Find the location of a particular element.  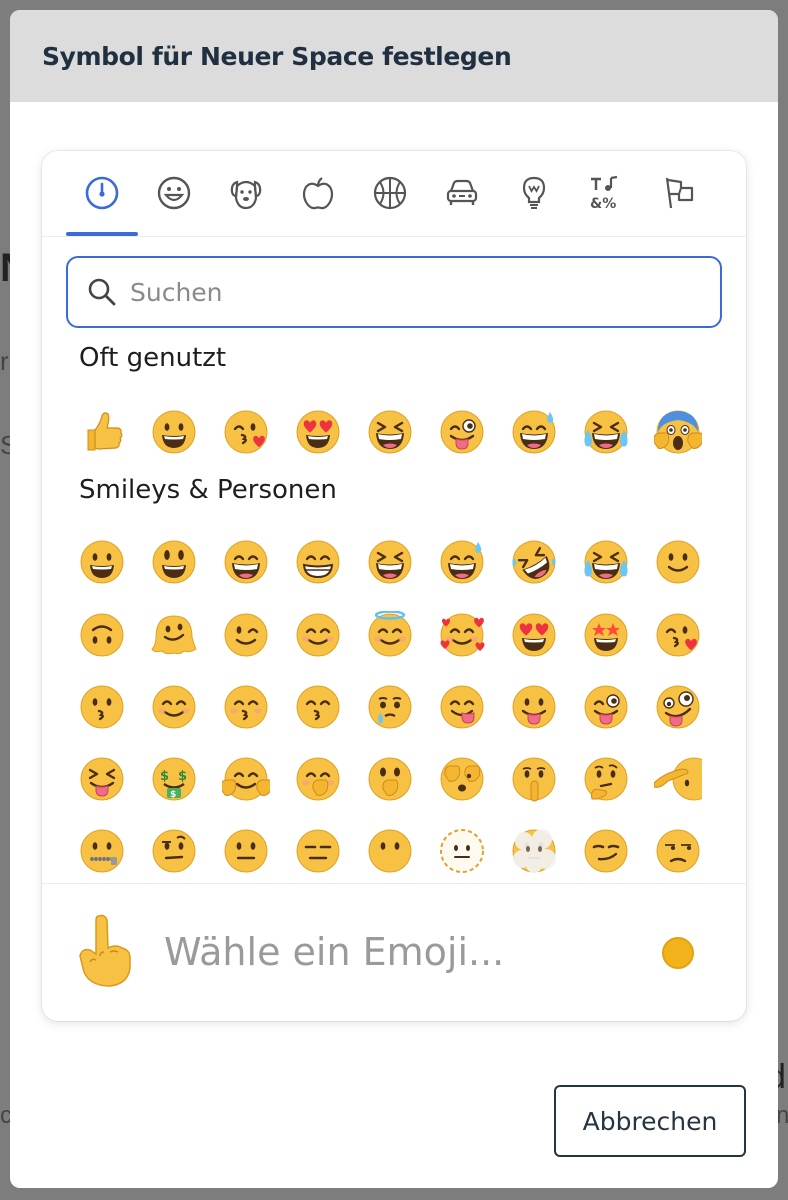

emoji-squinting-tongue is located at coordinates (102, 779).